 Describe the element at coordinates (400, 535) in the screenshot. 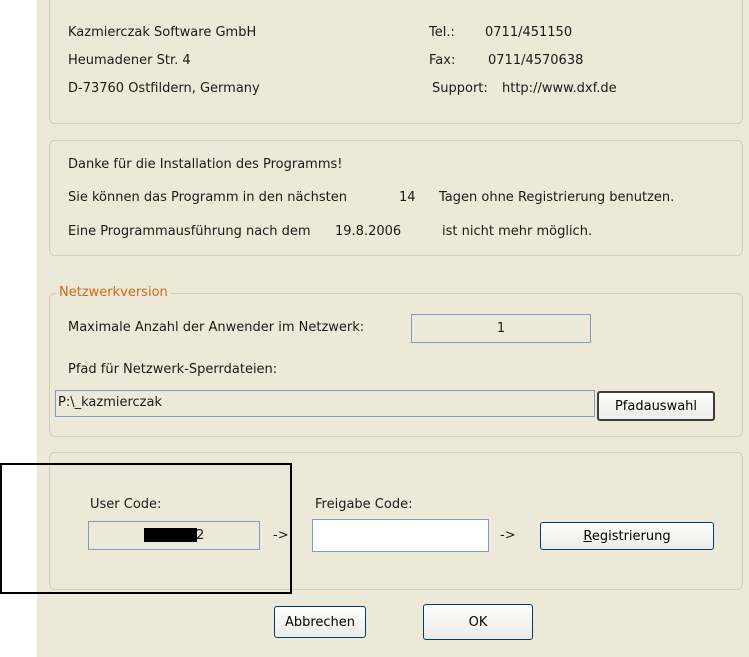

I see `release-code-input` at that location.